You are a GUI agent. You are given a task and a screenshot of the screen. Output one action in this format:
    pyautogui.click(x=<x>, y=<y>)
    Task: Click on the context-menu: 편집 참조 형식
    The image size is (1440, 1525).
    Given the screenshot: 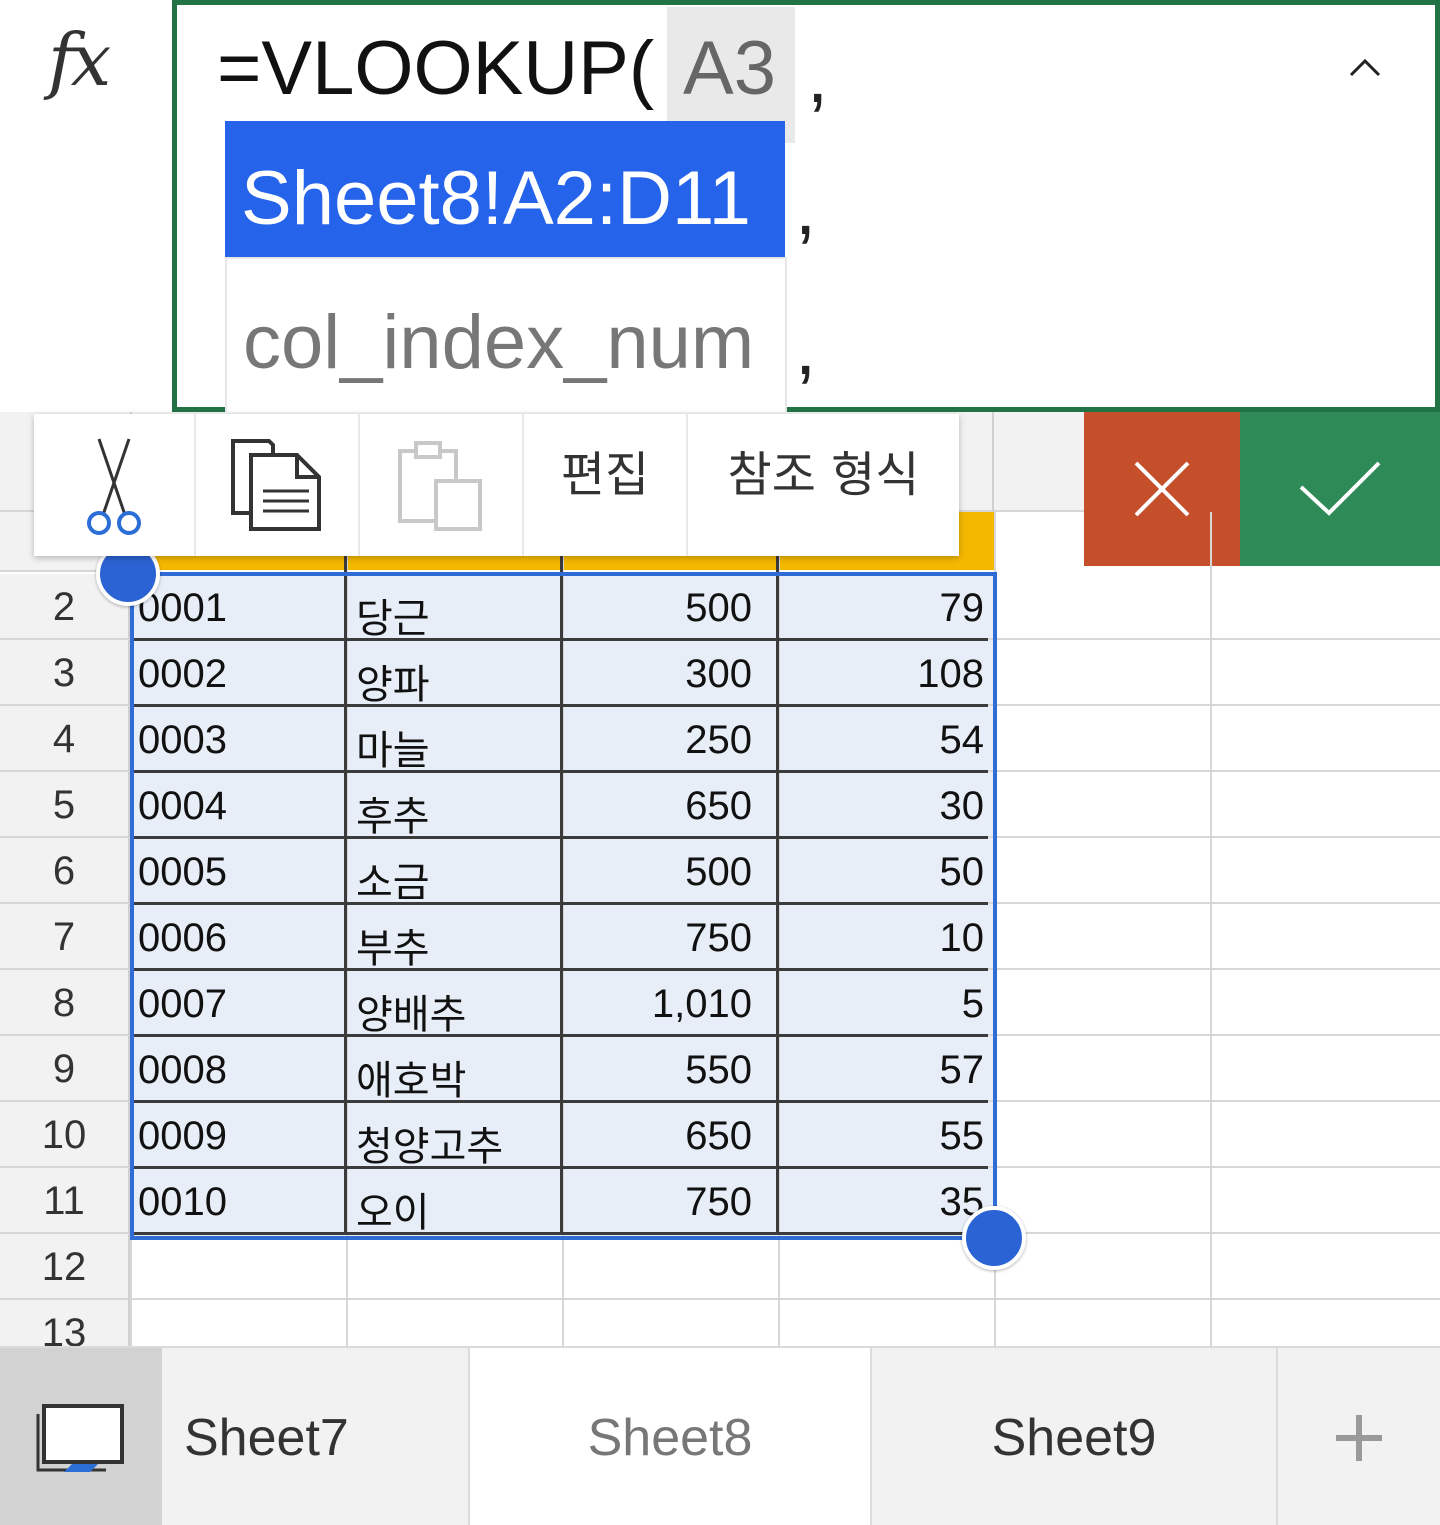 What is the action you would take?
    pyautogui.click(x=496, y=485)
    